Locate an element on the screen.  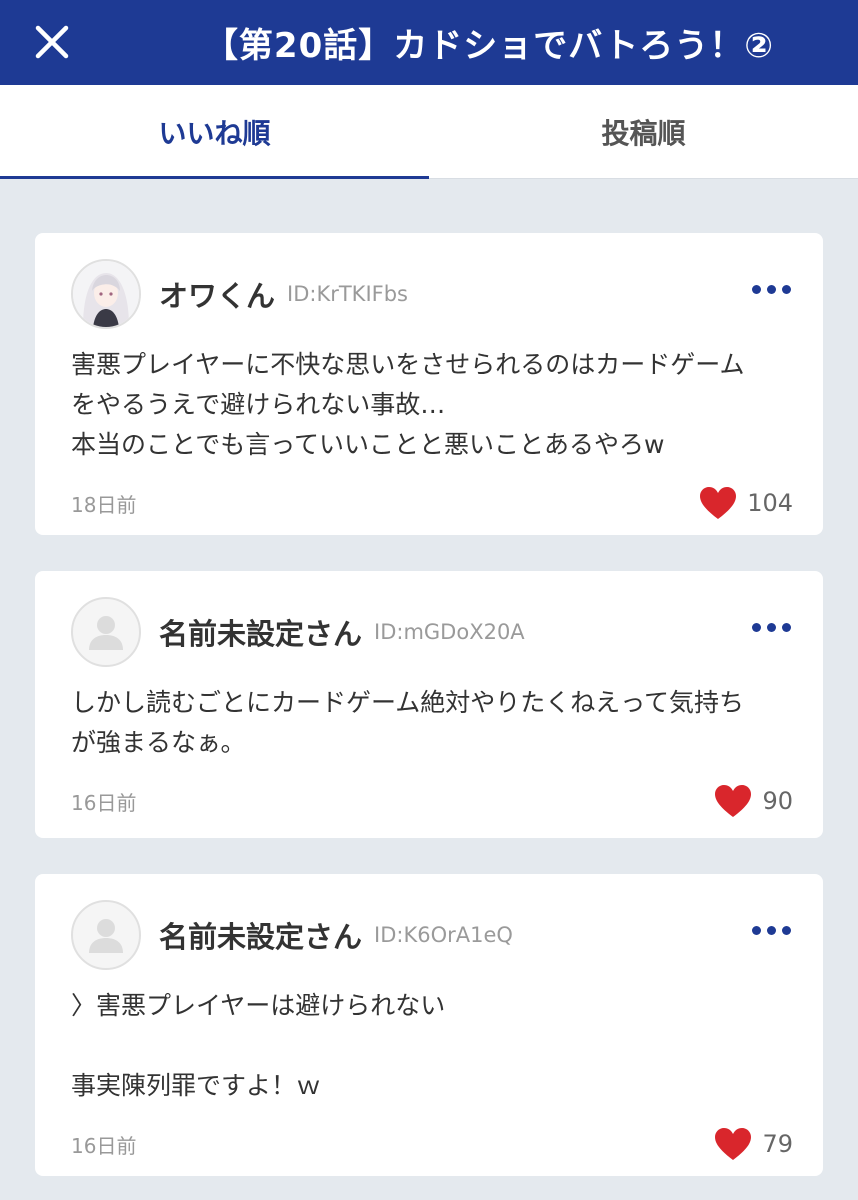
user-id: ID:KrTKIFbs is located at coordinates (348, 294).